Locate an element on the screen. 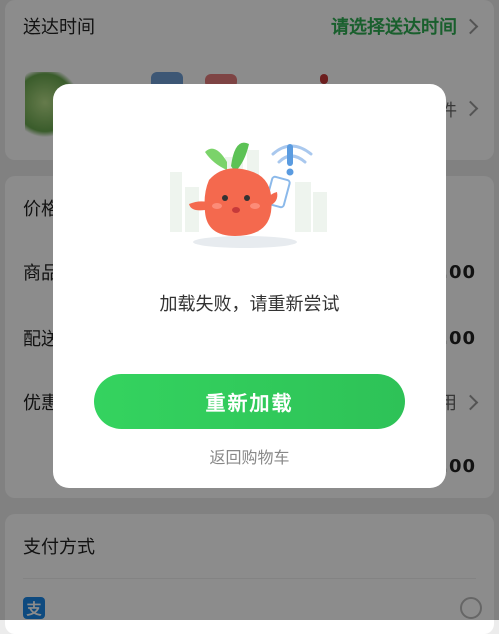 The width and height of the screenshot is (499, 634). back-to-cart-link: 返回购物车 is located at coordinates (249, 456).